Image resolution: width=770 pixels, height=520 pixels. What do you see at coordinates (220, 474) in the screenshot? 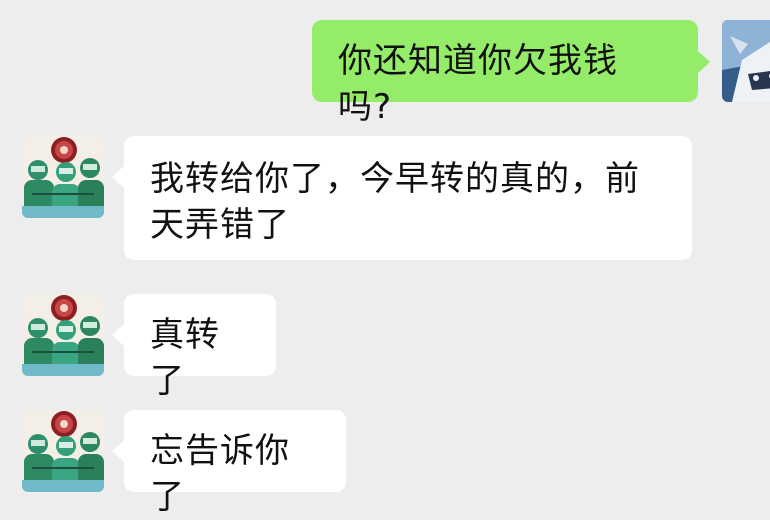
I see `message-text: 忘告诉你了` at bounding box center [220, 474].